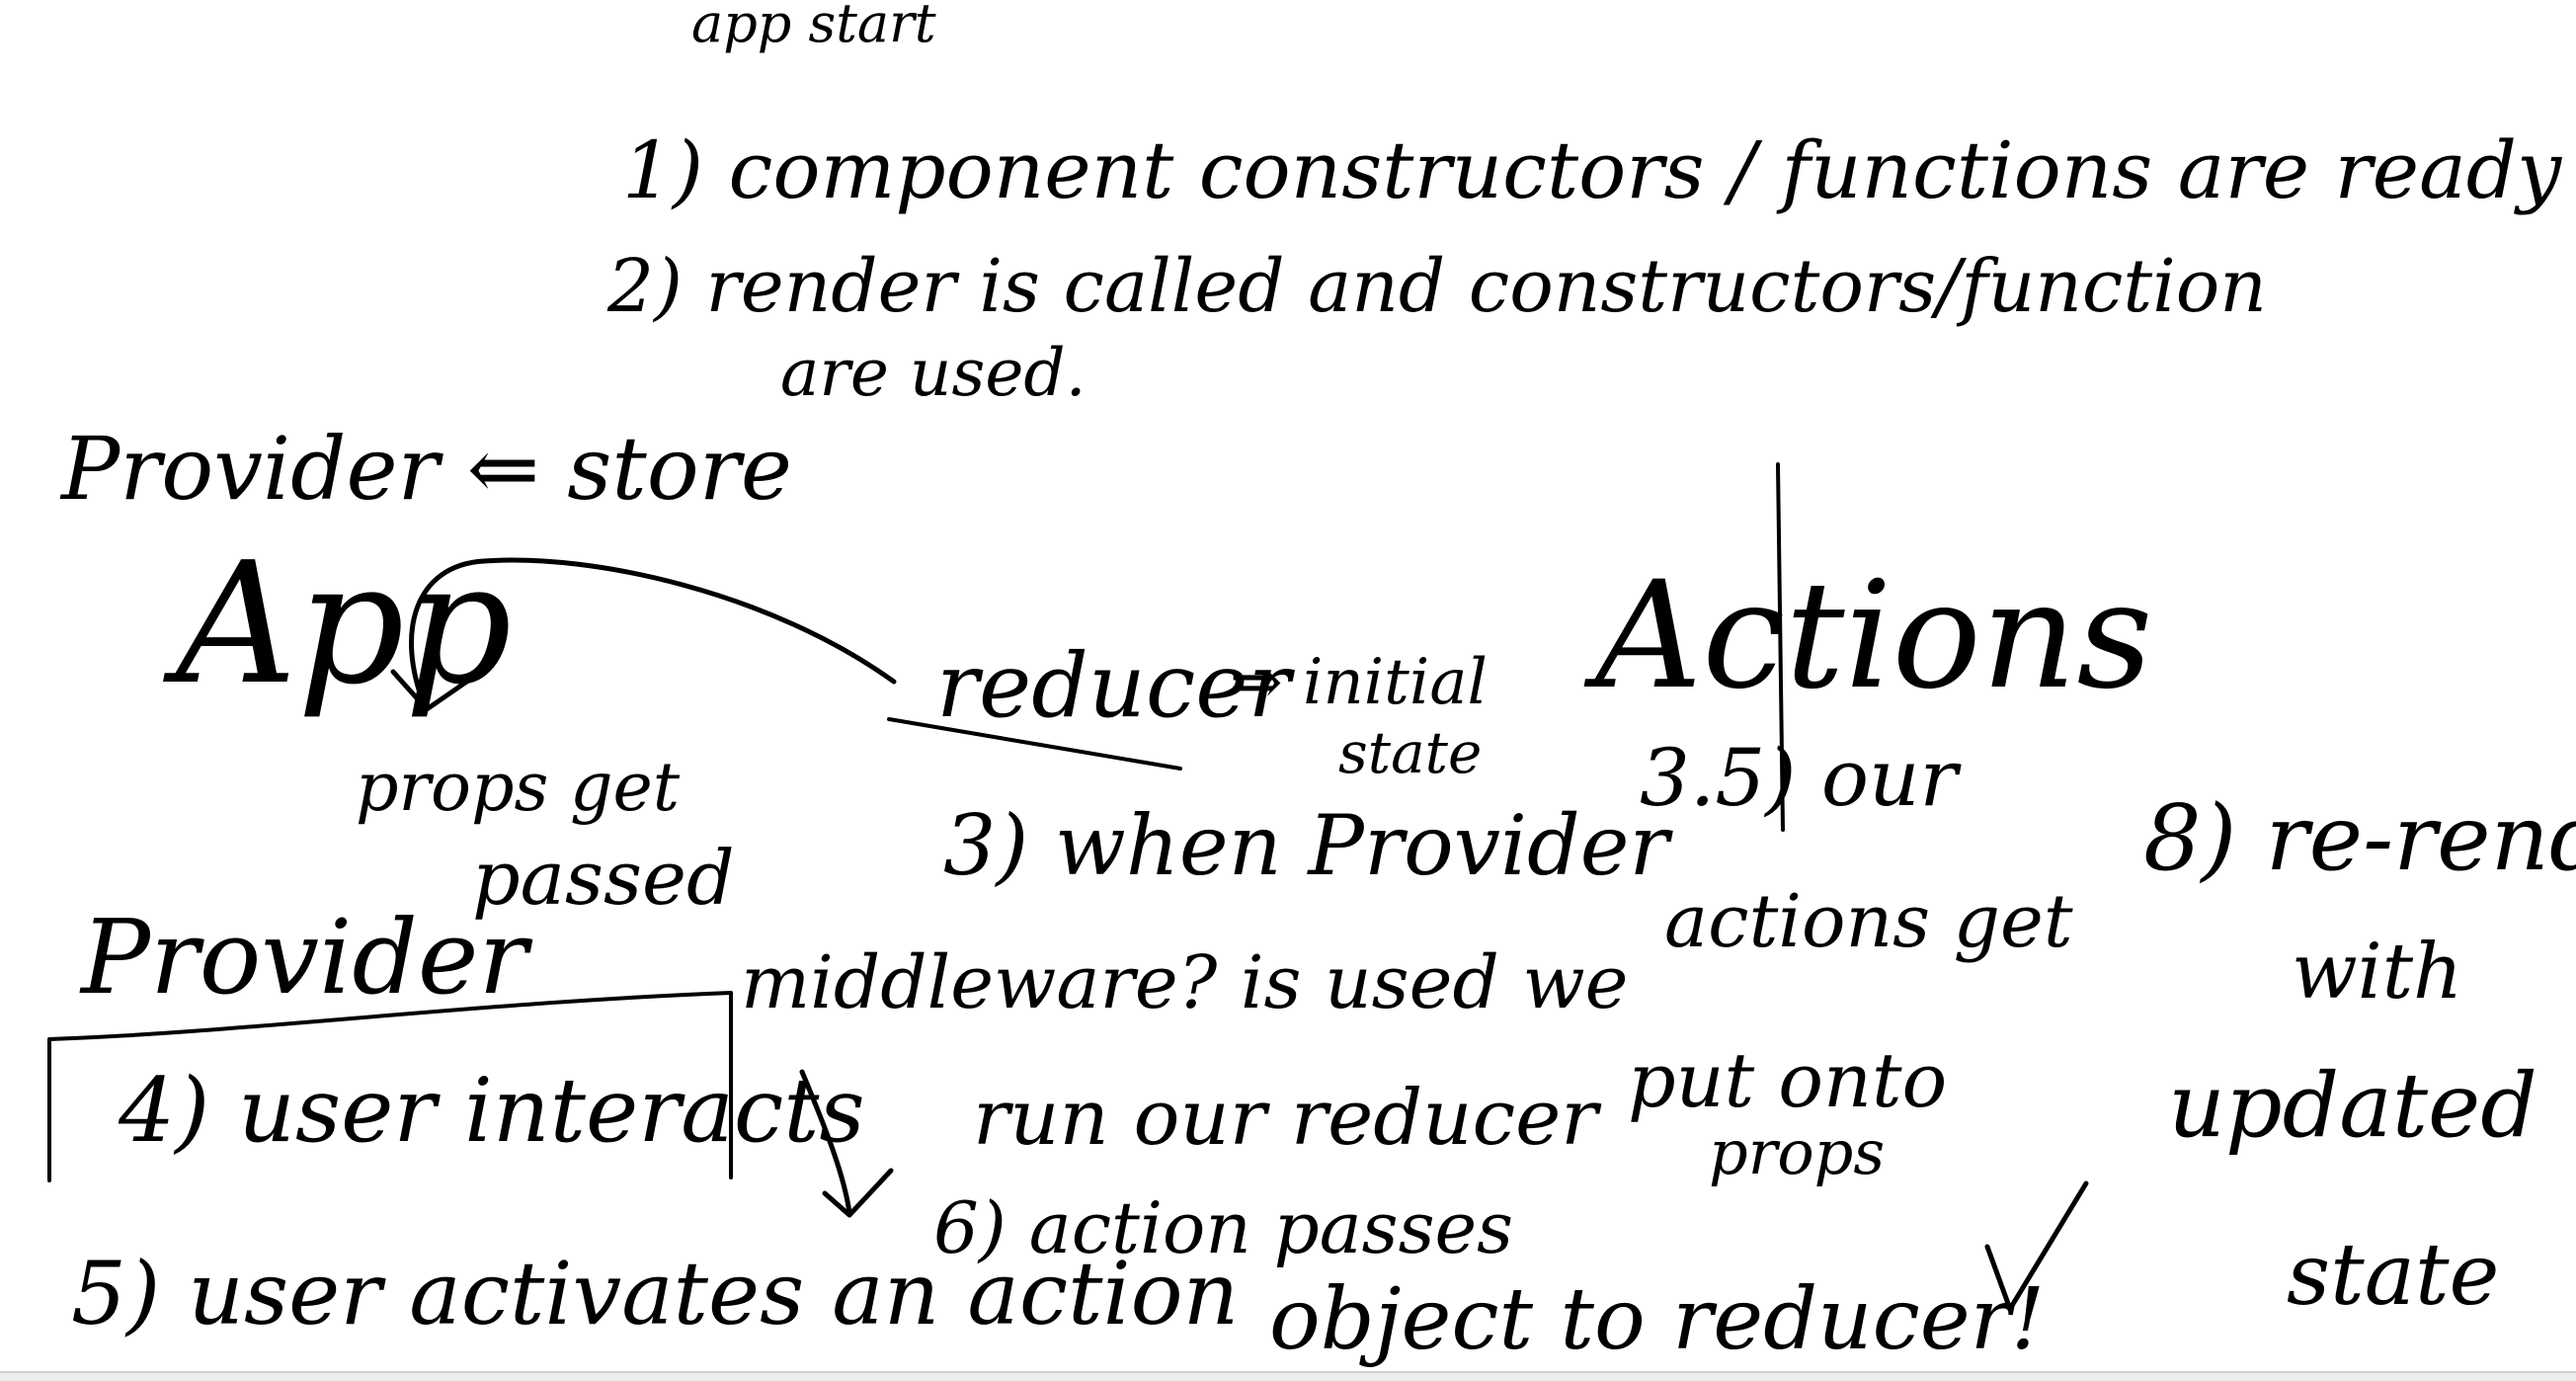 This screenshot has width=2576, height=1381. Describe the element at coordinates (491, 1111) in the screenshot. I see `note-step-4: 4) user interacts` at that location.